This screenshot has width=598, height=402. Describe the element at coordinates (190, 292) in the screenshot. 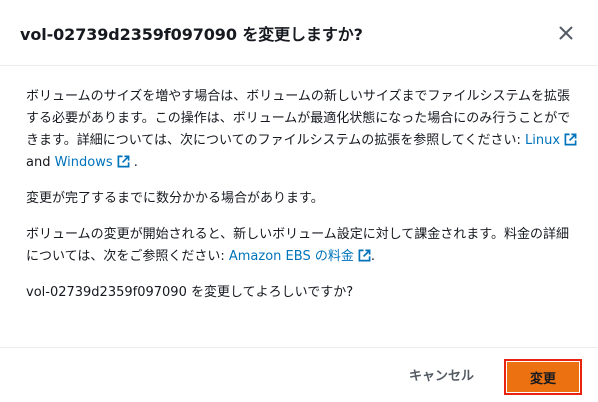

I see `confirmation-question: vol-02739d2359f097090 を変更してよろしいですか?` at that location.